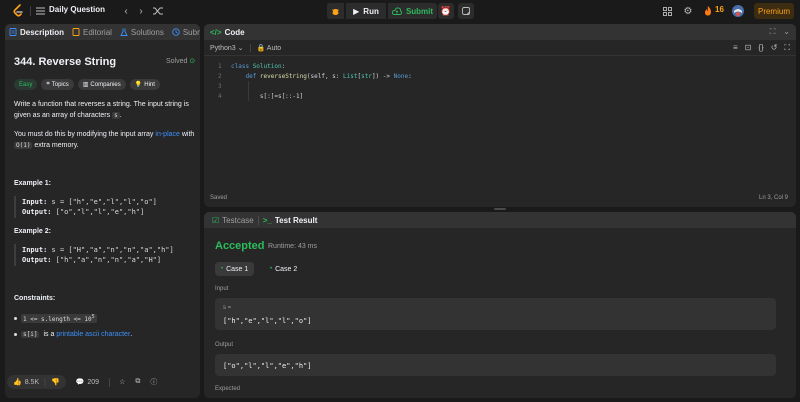 Image resolution: width=800 pixels, height=402 pixels. What do you see at coordinates (141, 11) in the screenshot?
I see `chevron-right-icon: ›` at bounding box center [141, 11].